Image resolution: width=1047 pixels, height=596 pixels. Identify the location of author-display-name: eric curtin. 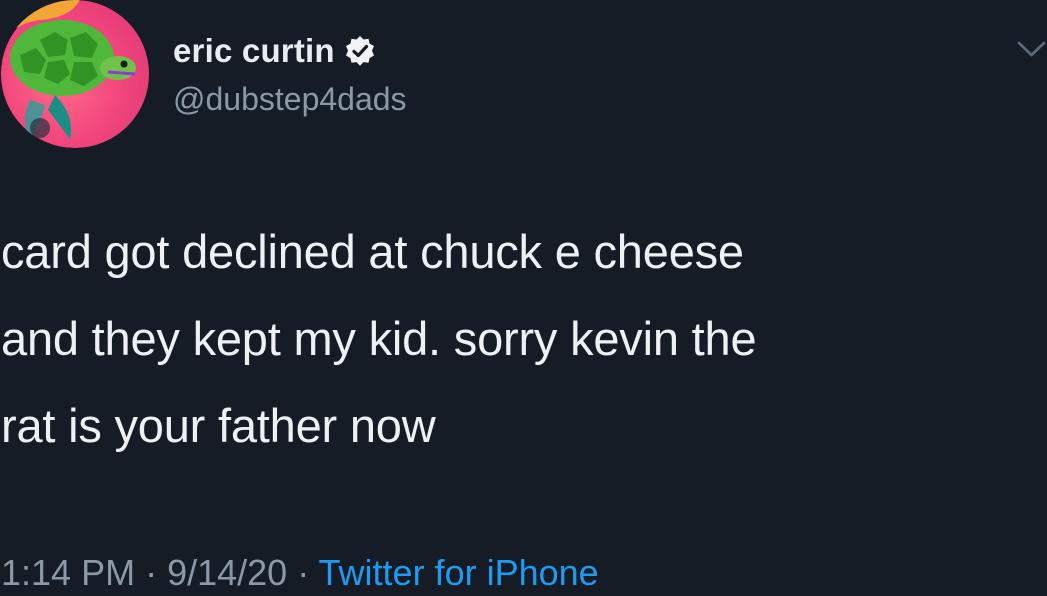
(254, 51).